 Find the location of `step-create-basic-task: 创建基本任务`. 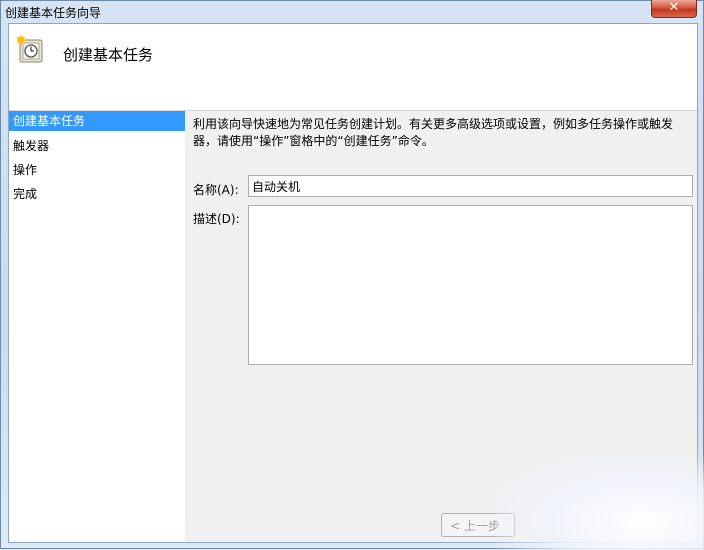

step-create-basic-task: 创建基本任务 is located at coordinates (97, 121).